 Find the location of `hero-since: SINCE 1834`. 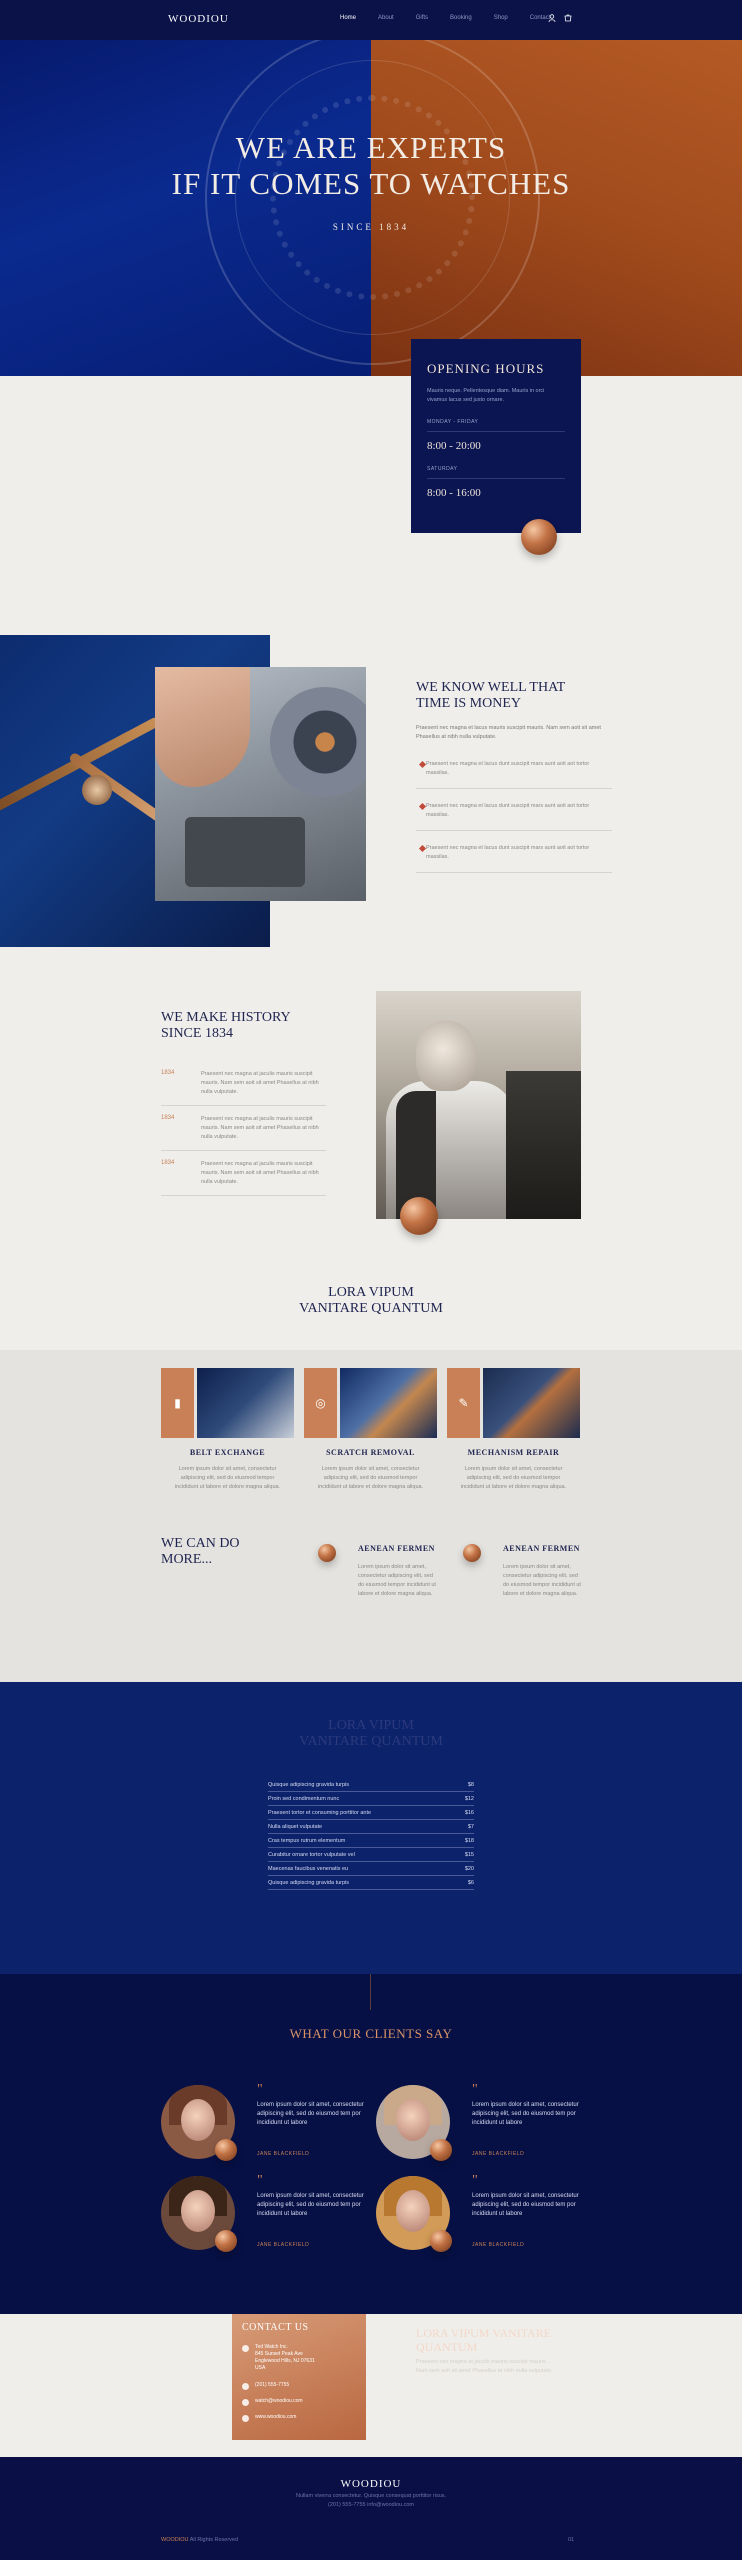

hero-since: SINCE 1834 is located at coordinates (371, 227).